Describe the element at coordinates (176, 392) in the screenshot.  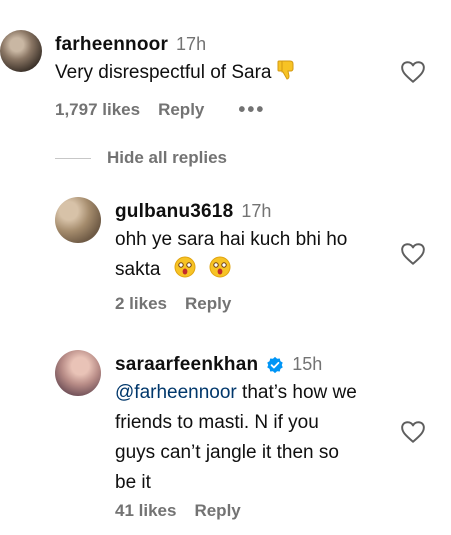
I see `mention-link: @farheennoor` at that location.